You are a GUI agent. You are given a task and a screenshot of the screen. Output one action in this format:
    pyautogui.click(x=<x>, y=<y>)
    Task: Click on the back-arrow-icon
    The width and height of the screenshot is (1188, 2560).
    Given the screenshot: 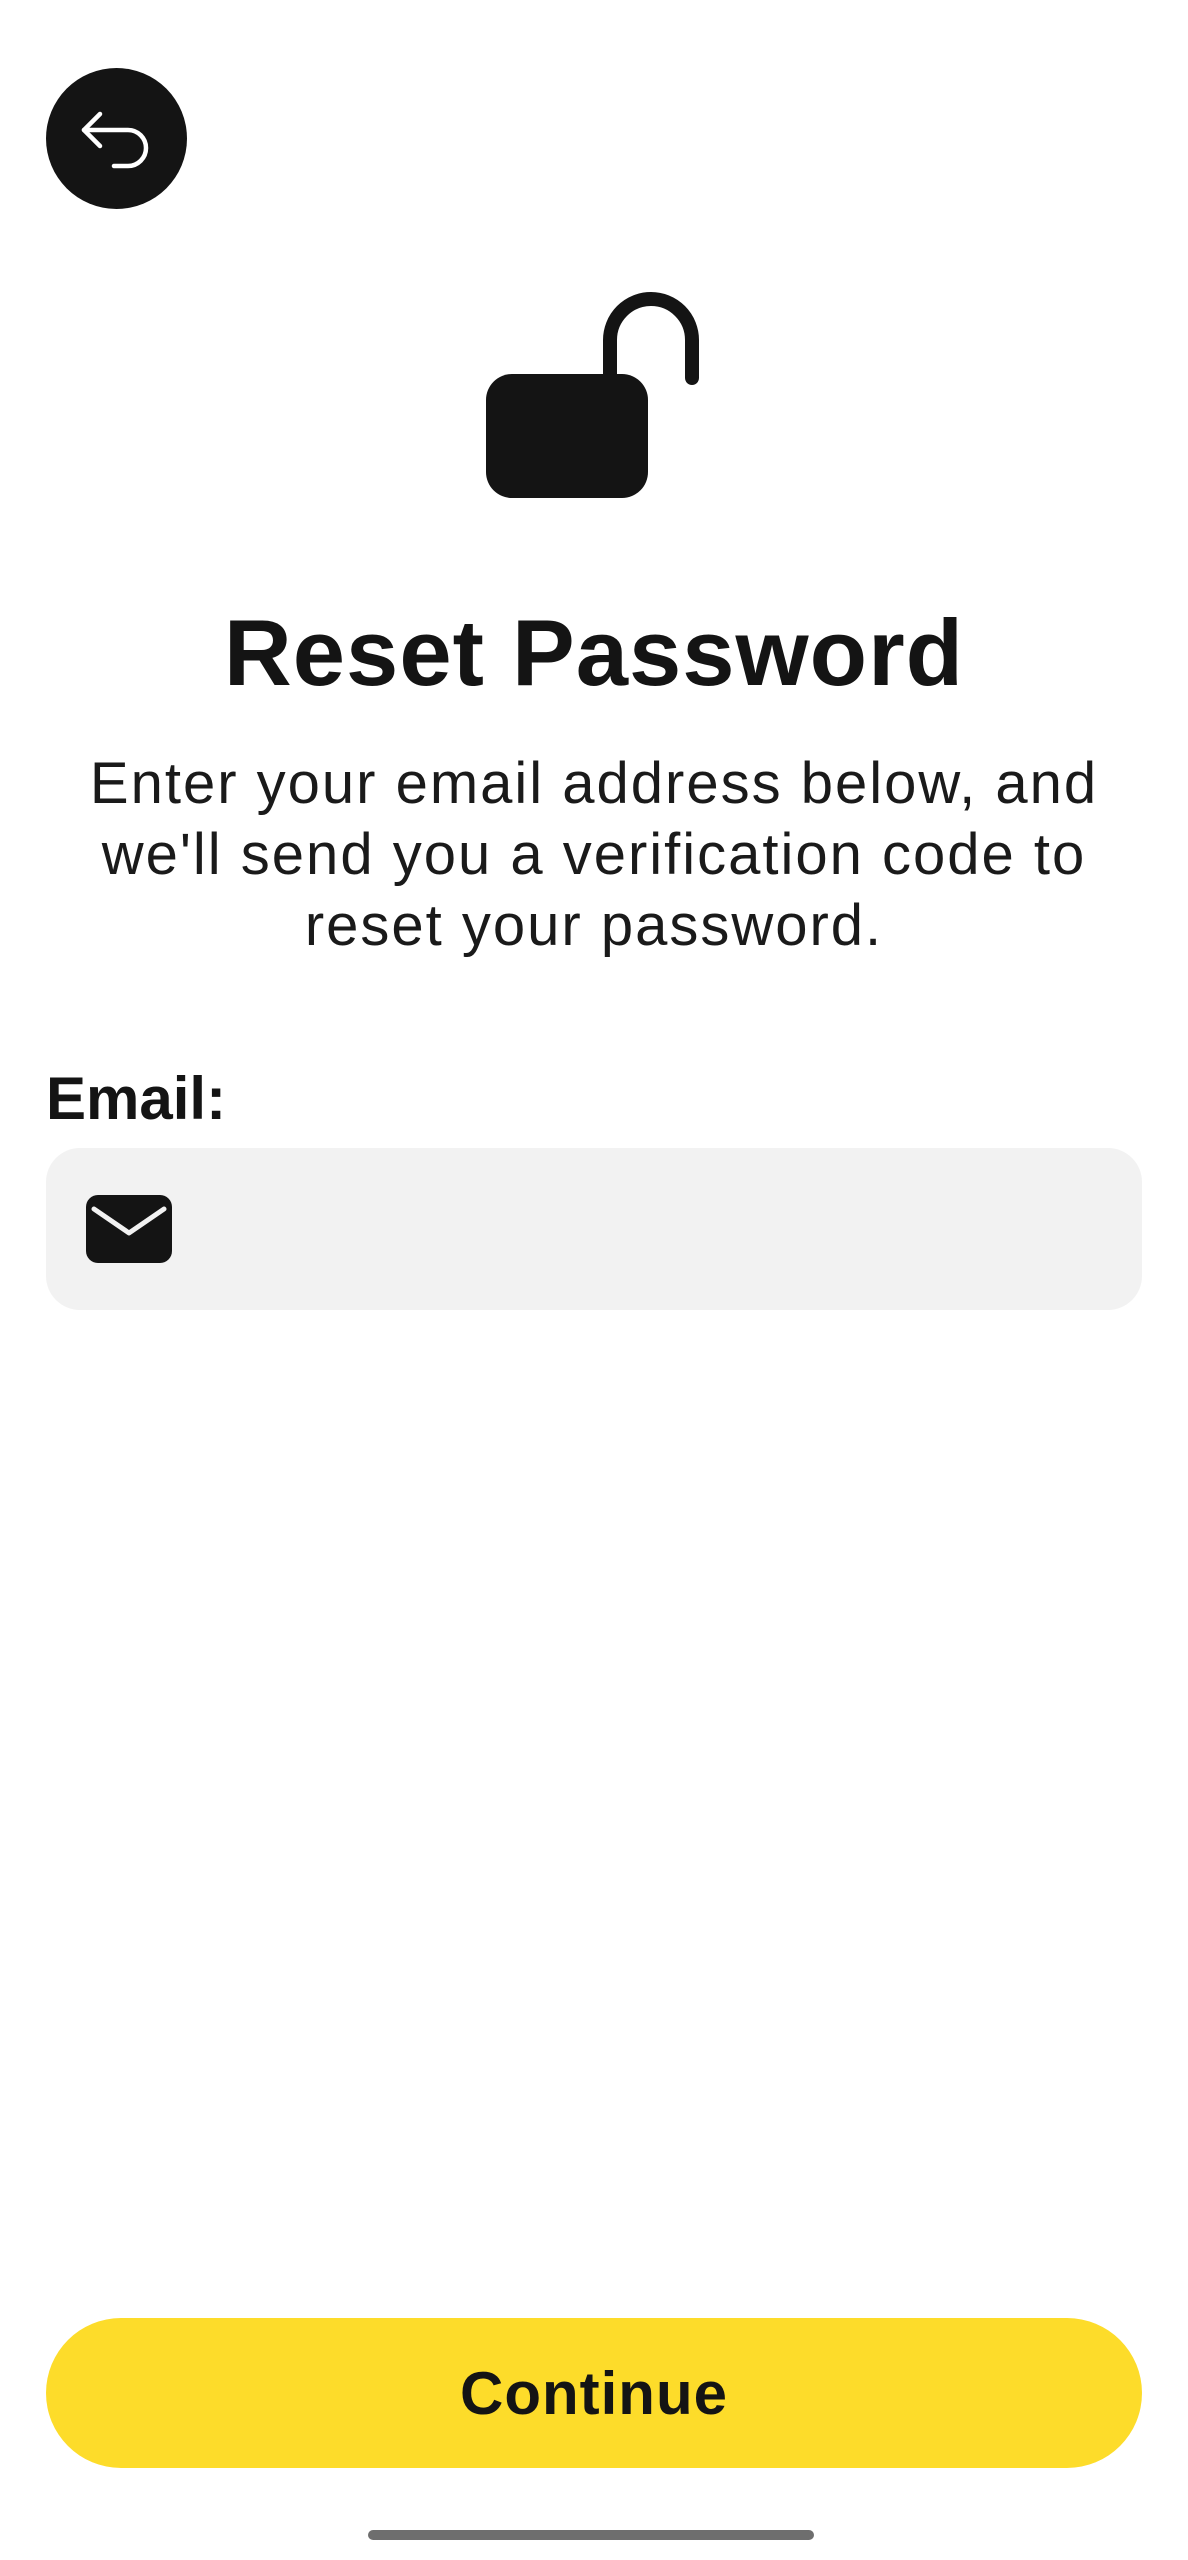 What is the action you would take?
    pyautogui.click(x=114, y=139)
    